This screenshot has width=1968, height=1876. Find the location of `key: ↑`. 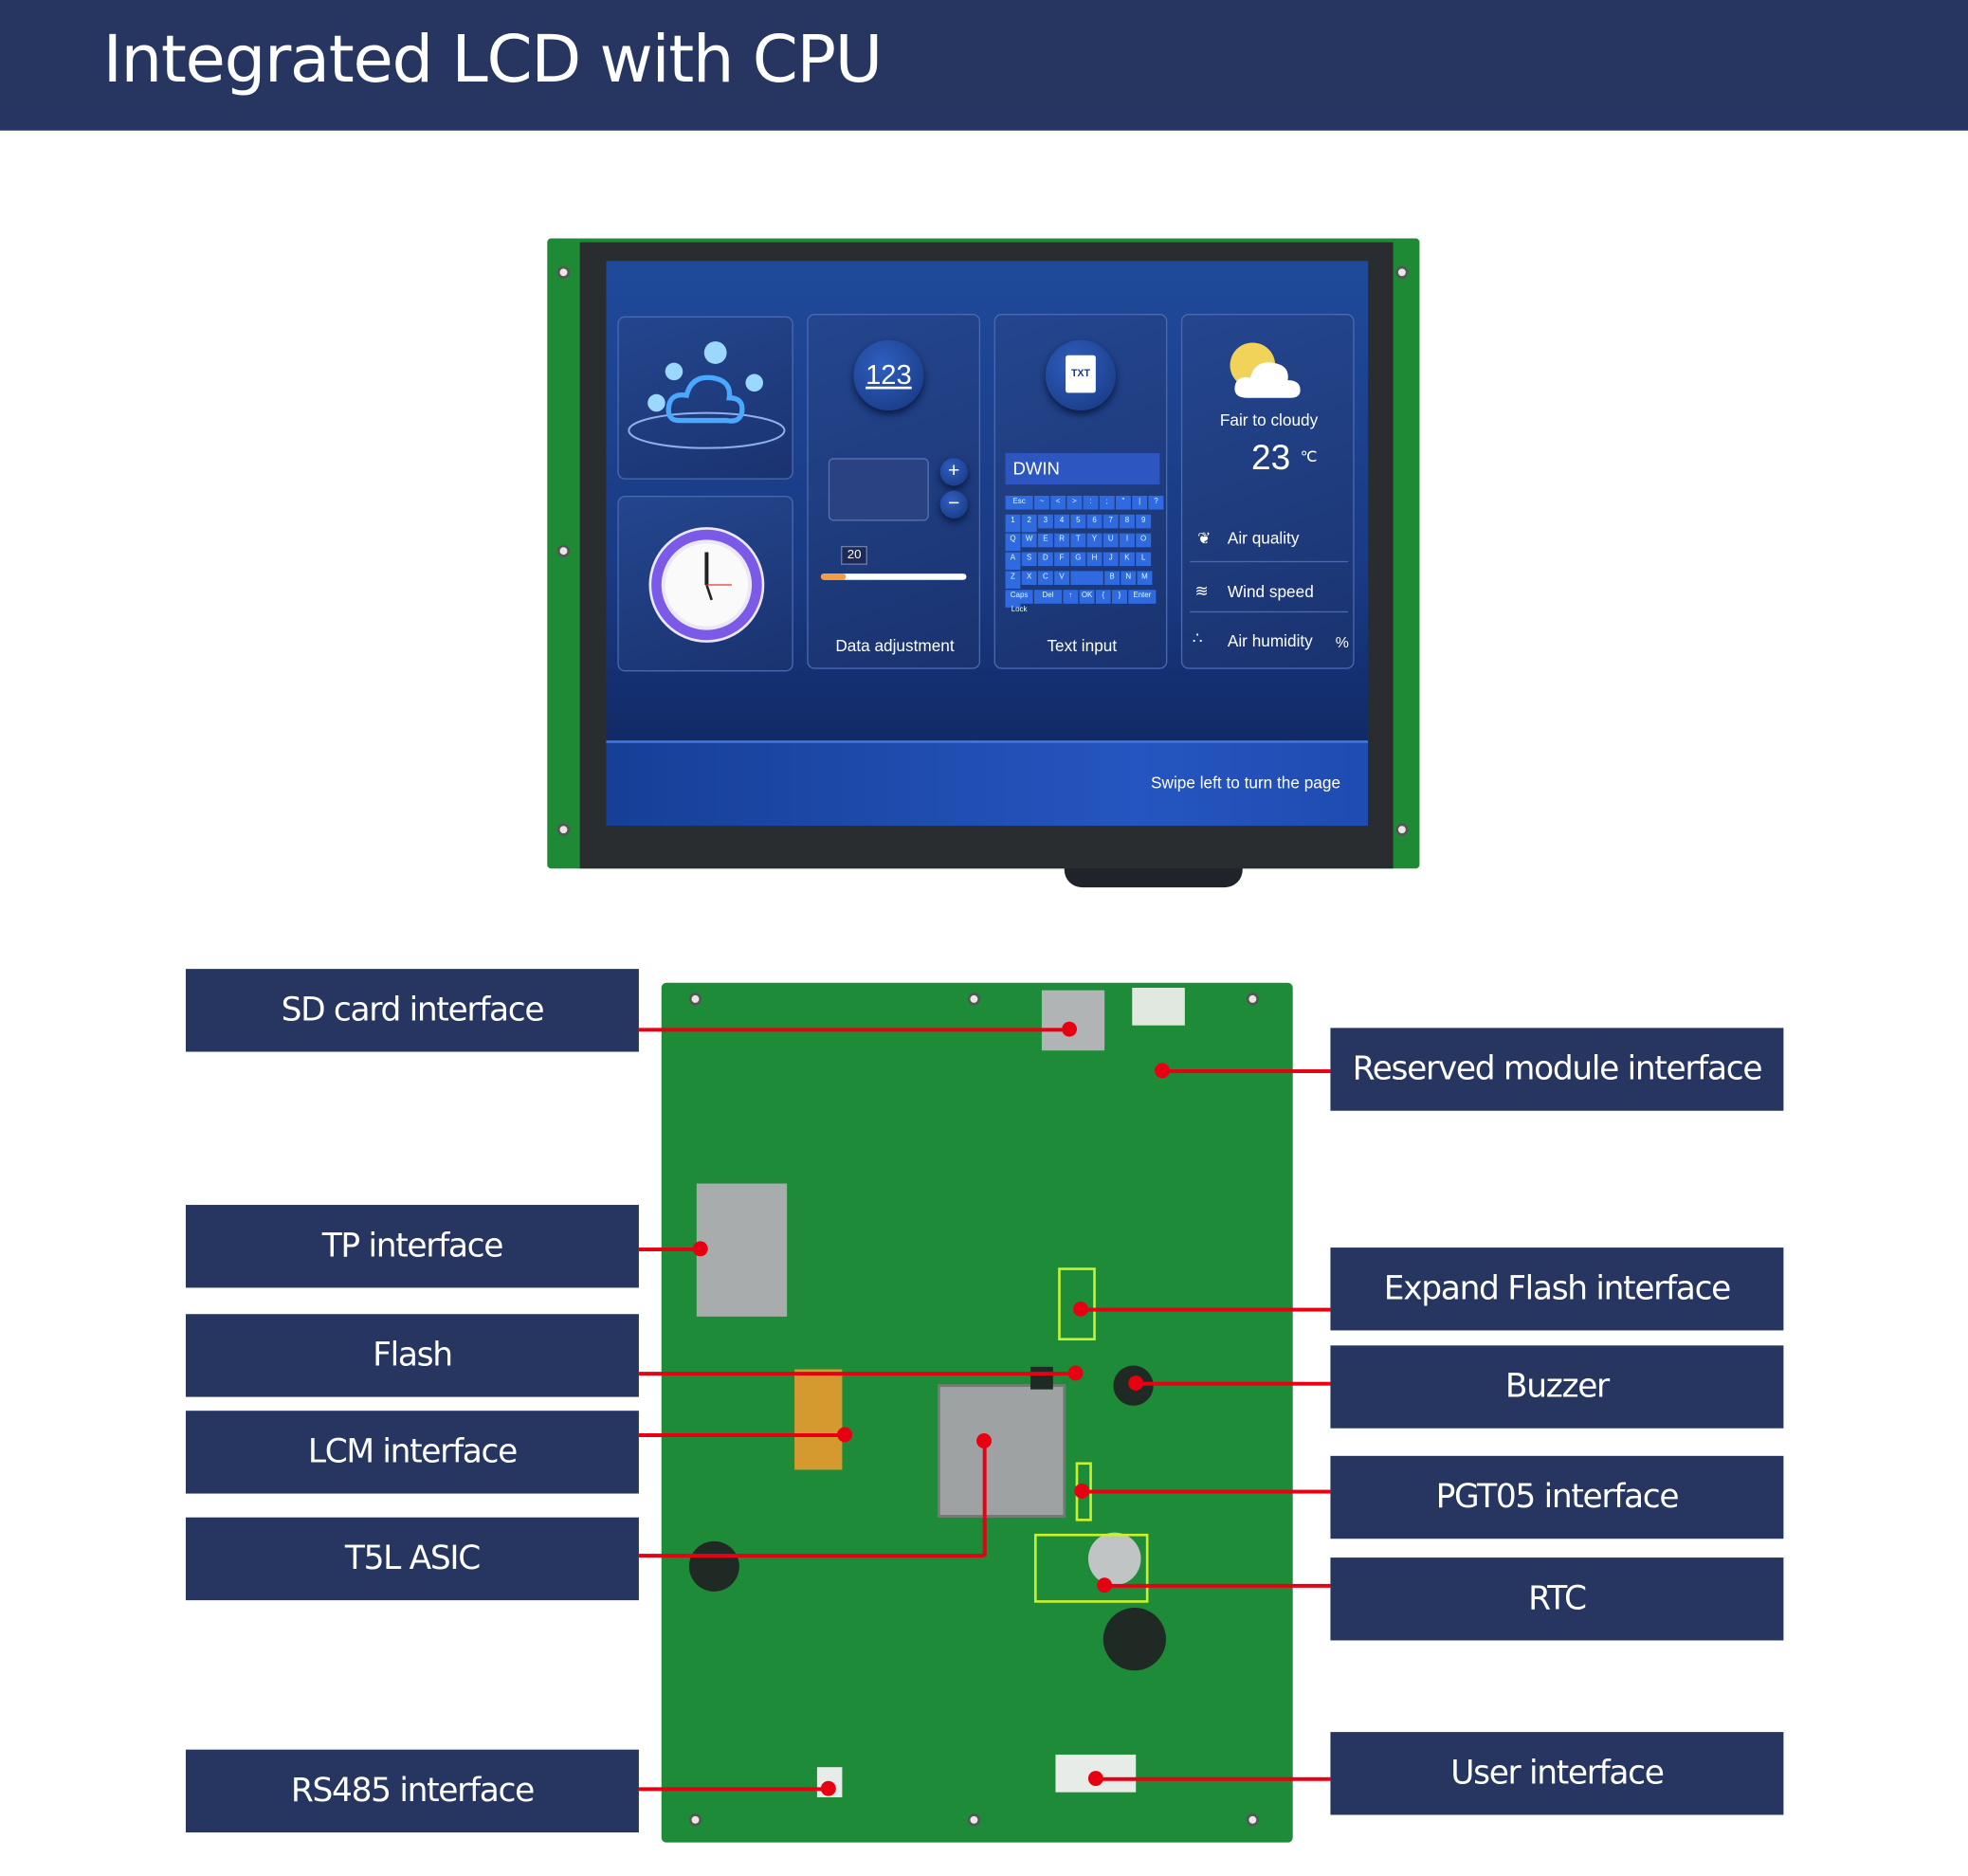

key: ↑ is located at coordinates (1071, 597).